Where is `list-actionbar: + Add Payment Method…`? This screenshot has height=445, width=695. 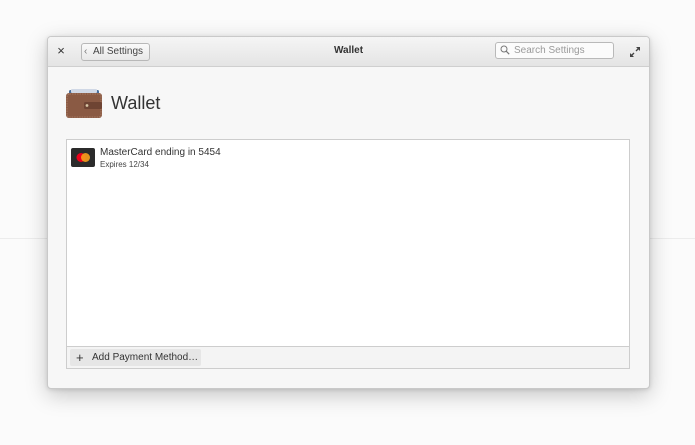 list-actionbar: + Add Payment Method… is located at coordinates (348, 357).